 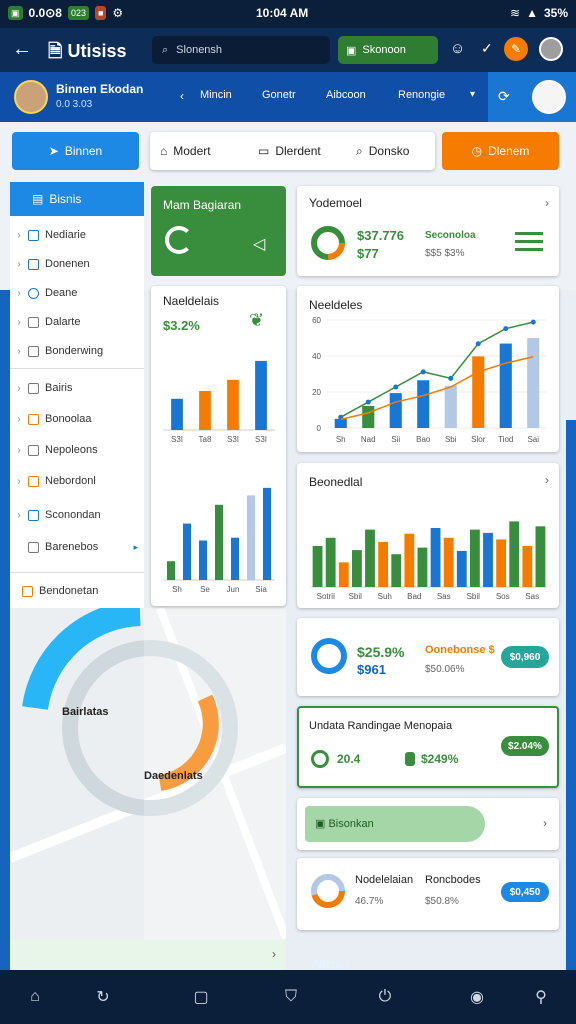 I want to click on kpi1-title: Yodemoel, so click(x=335, y=203).